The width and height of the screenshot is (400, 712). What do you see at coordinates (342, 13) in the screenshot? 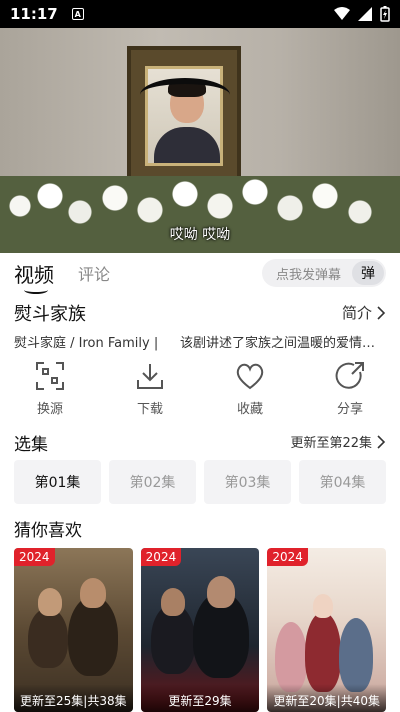
I see `wifi-icon` at bounding box center [342, 13].